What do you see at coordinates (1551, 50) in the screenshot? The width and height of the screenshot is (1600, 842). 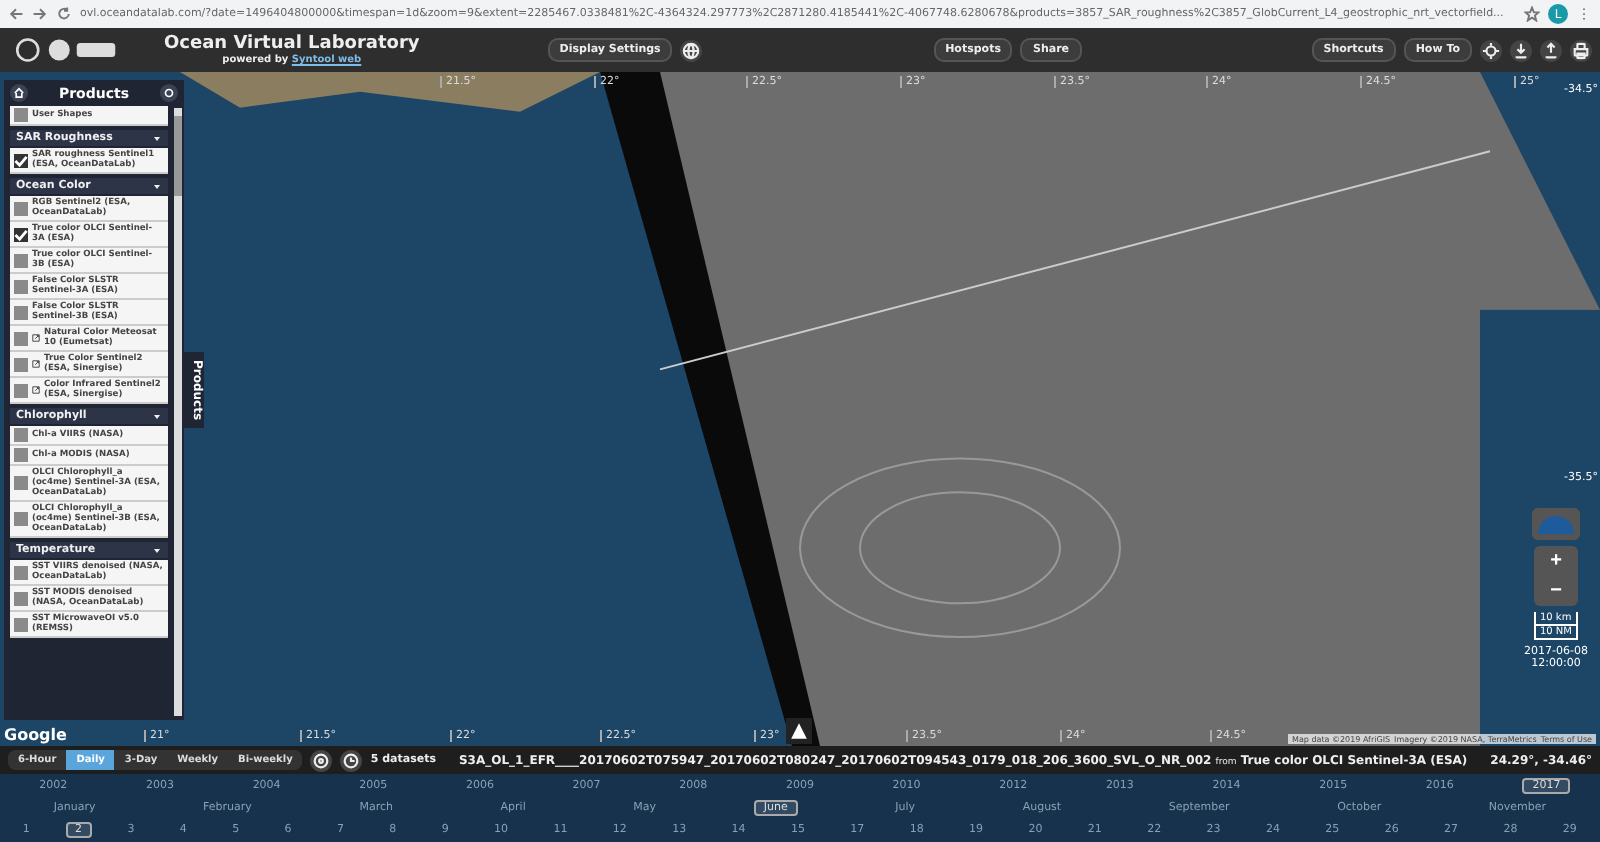 I see `upload-icon` at bounding box center [1551, 50].